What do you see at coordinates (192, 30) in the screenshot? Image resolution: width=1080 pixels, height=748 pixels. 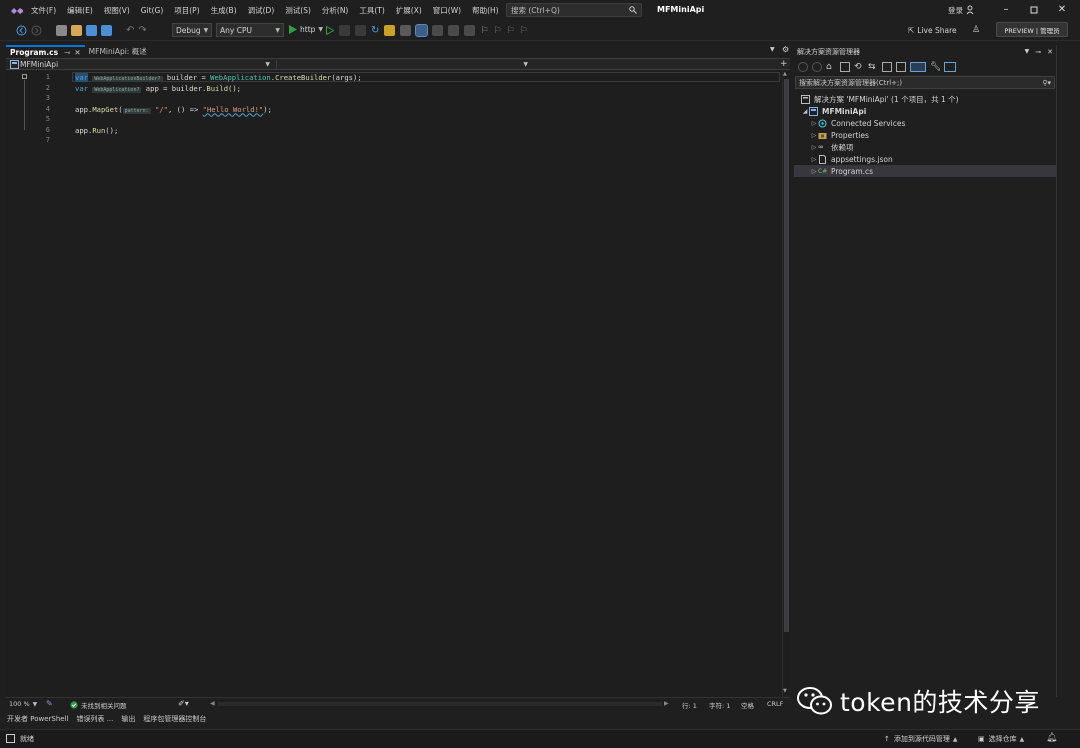 I see `config-combo: Debug ▼` at bounding box center [192, 30].